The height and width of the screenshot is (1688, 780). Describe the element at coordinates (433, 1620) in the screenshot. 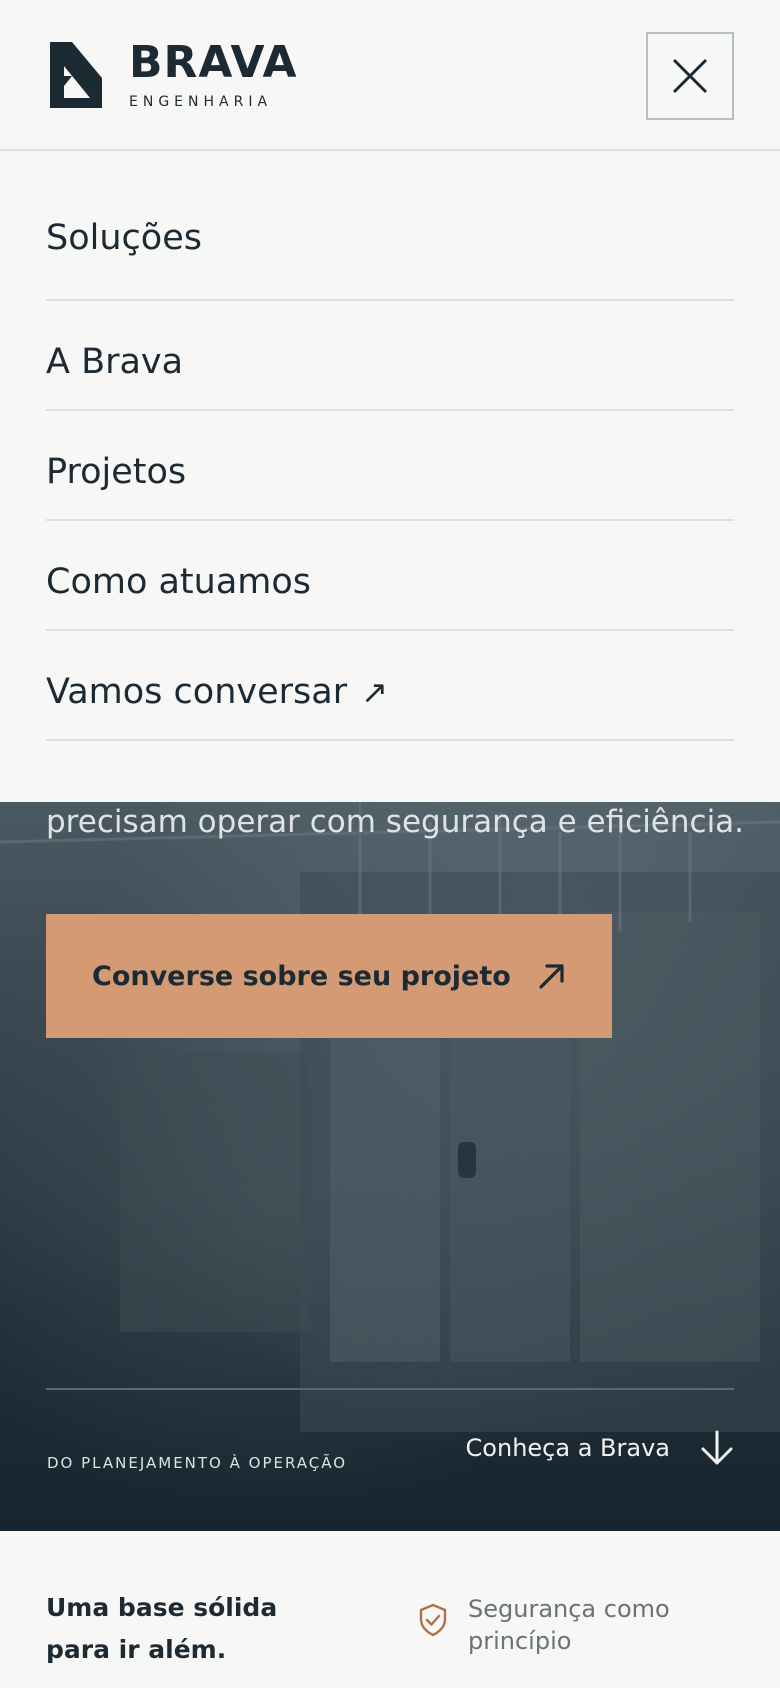

I see `shield-check-icon` at that location.